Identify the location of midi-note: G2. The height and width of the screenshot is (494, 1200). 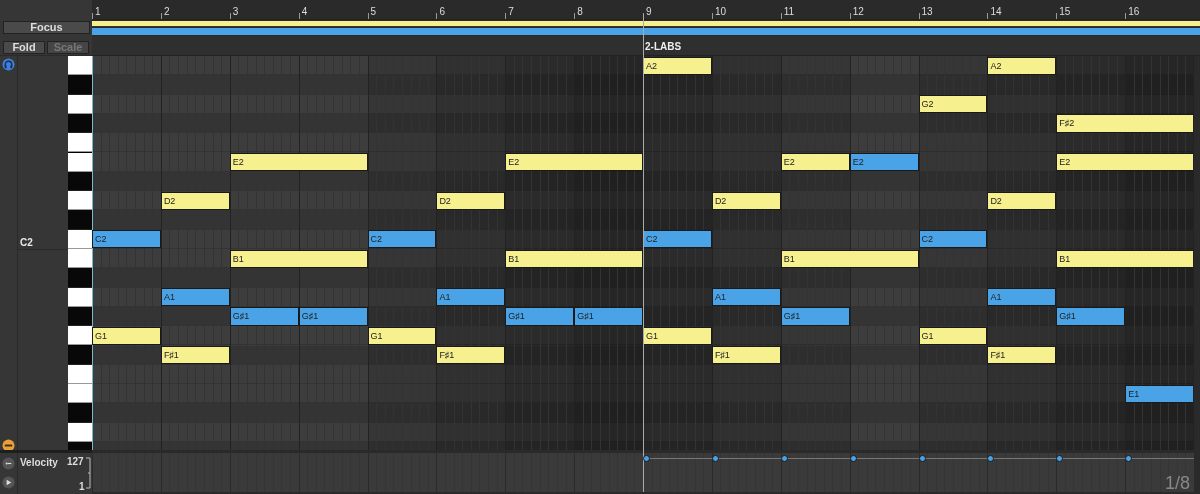
(953, 104).